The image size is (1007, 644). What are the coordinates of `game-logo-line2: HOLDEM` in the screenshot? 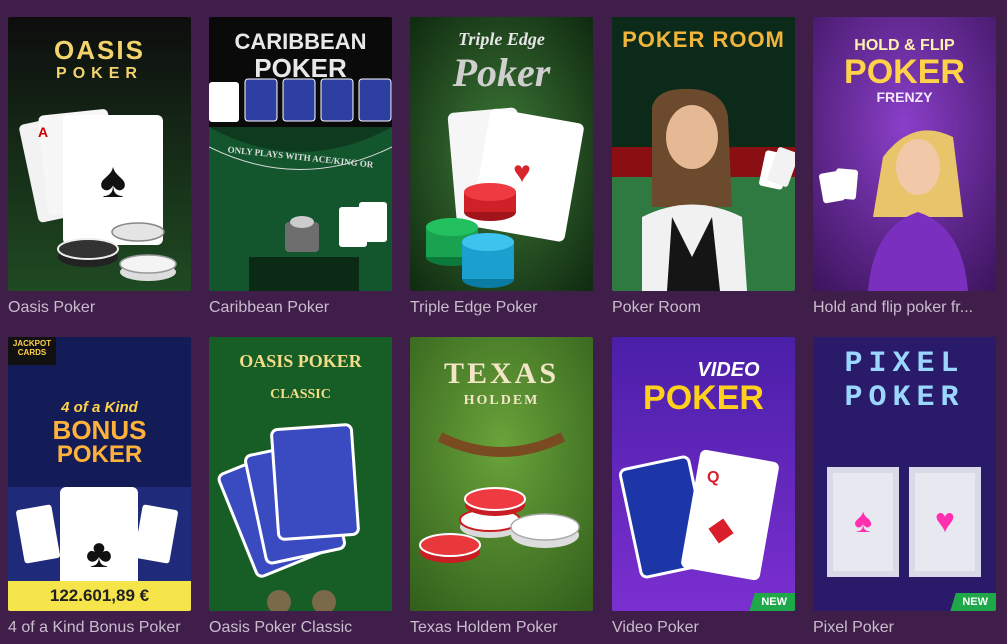 It's located at (501, 400).